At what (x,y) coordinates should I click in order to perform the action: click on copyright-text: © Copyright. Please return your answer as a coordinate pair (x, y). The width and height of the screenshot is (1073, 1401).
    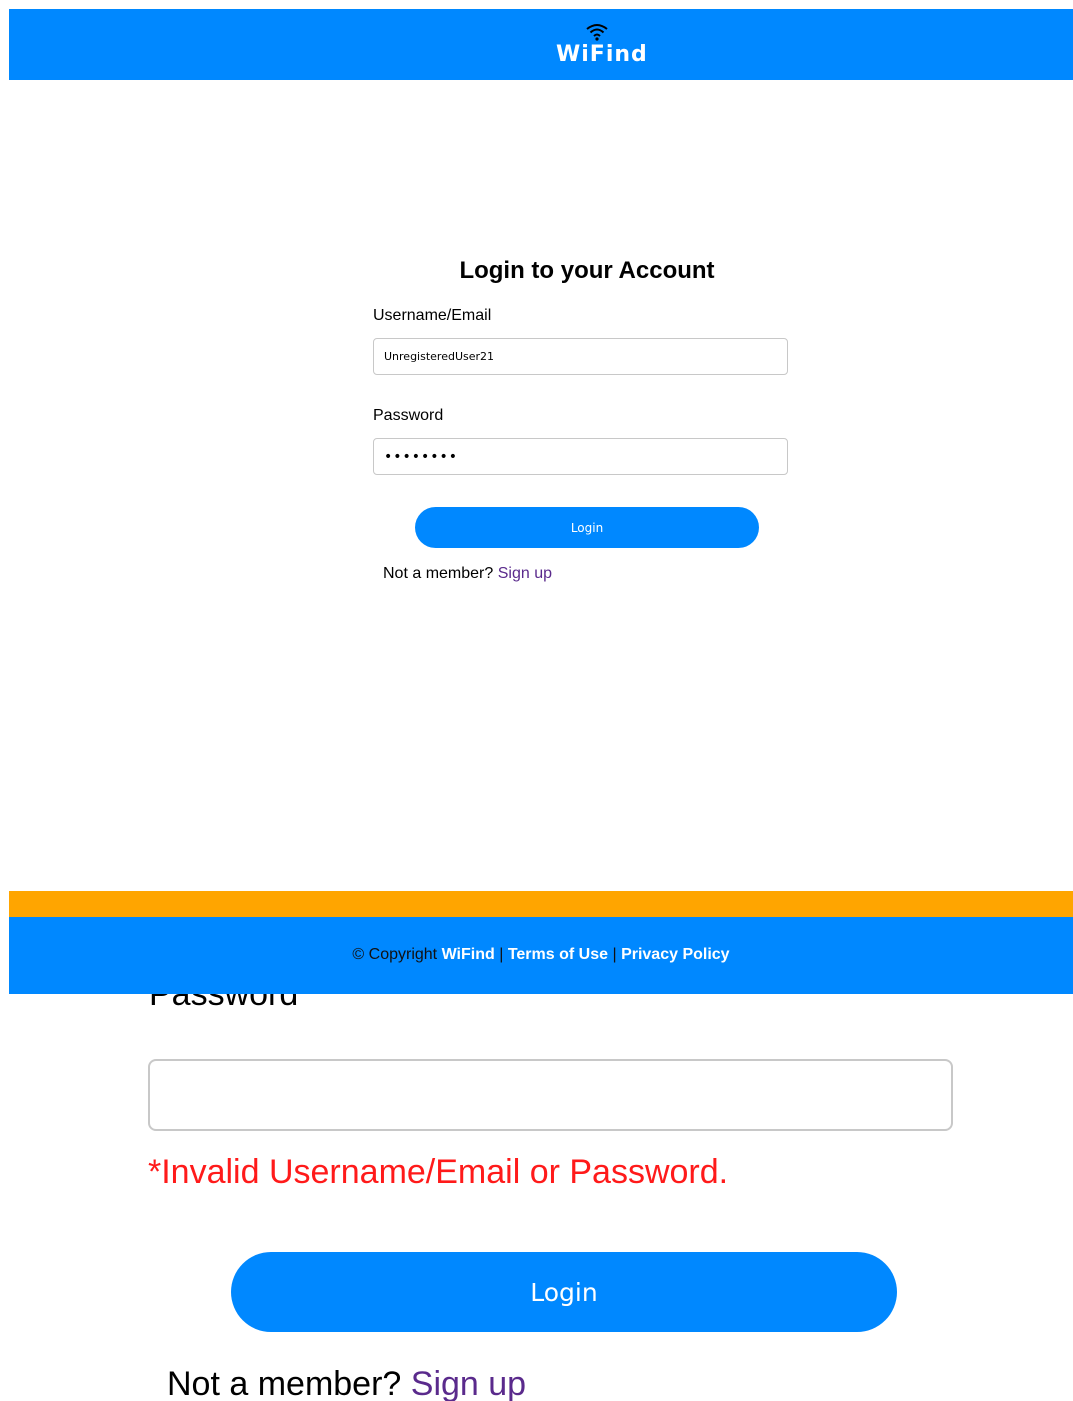
    Looking at the image, I should click on (395, 954).